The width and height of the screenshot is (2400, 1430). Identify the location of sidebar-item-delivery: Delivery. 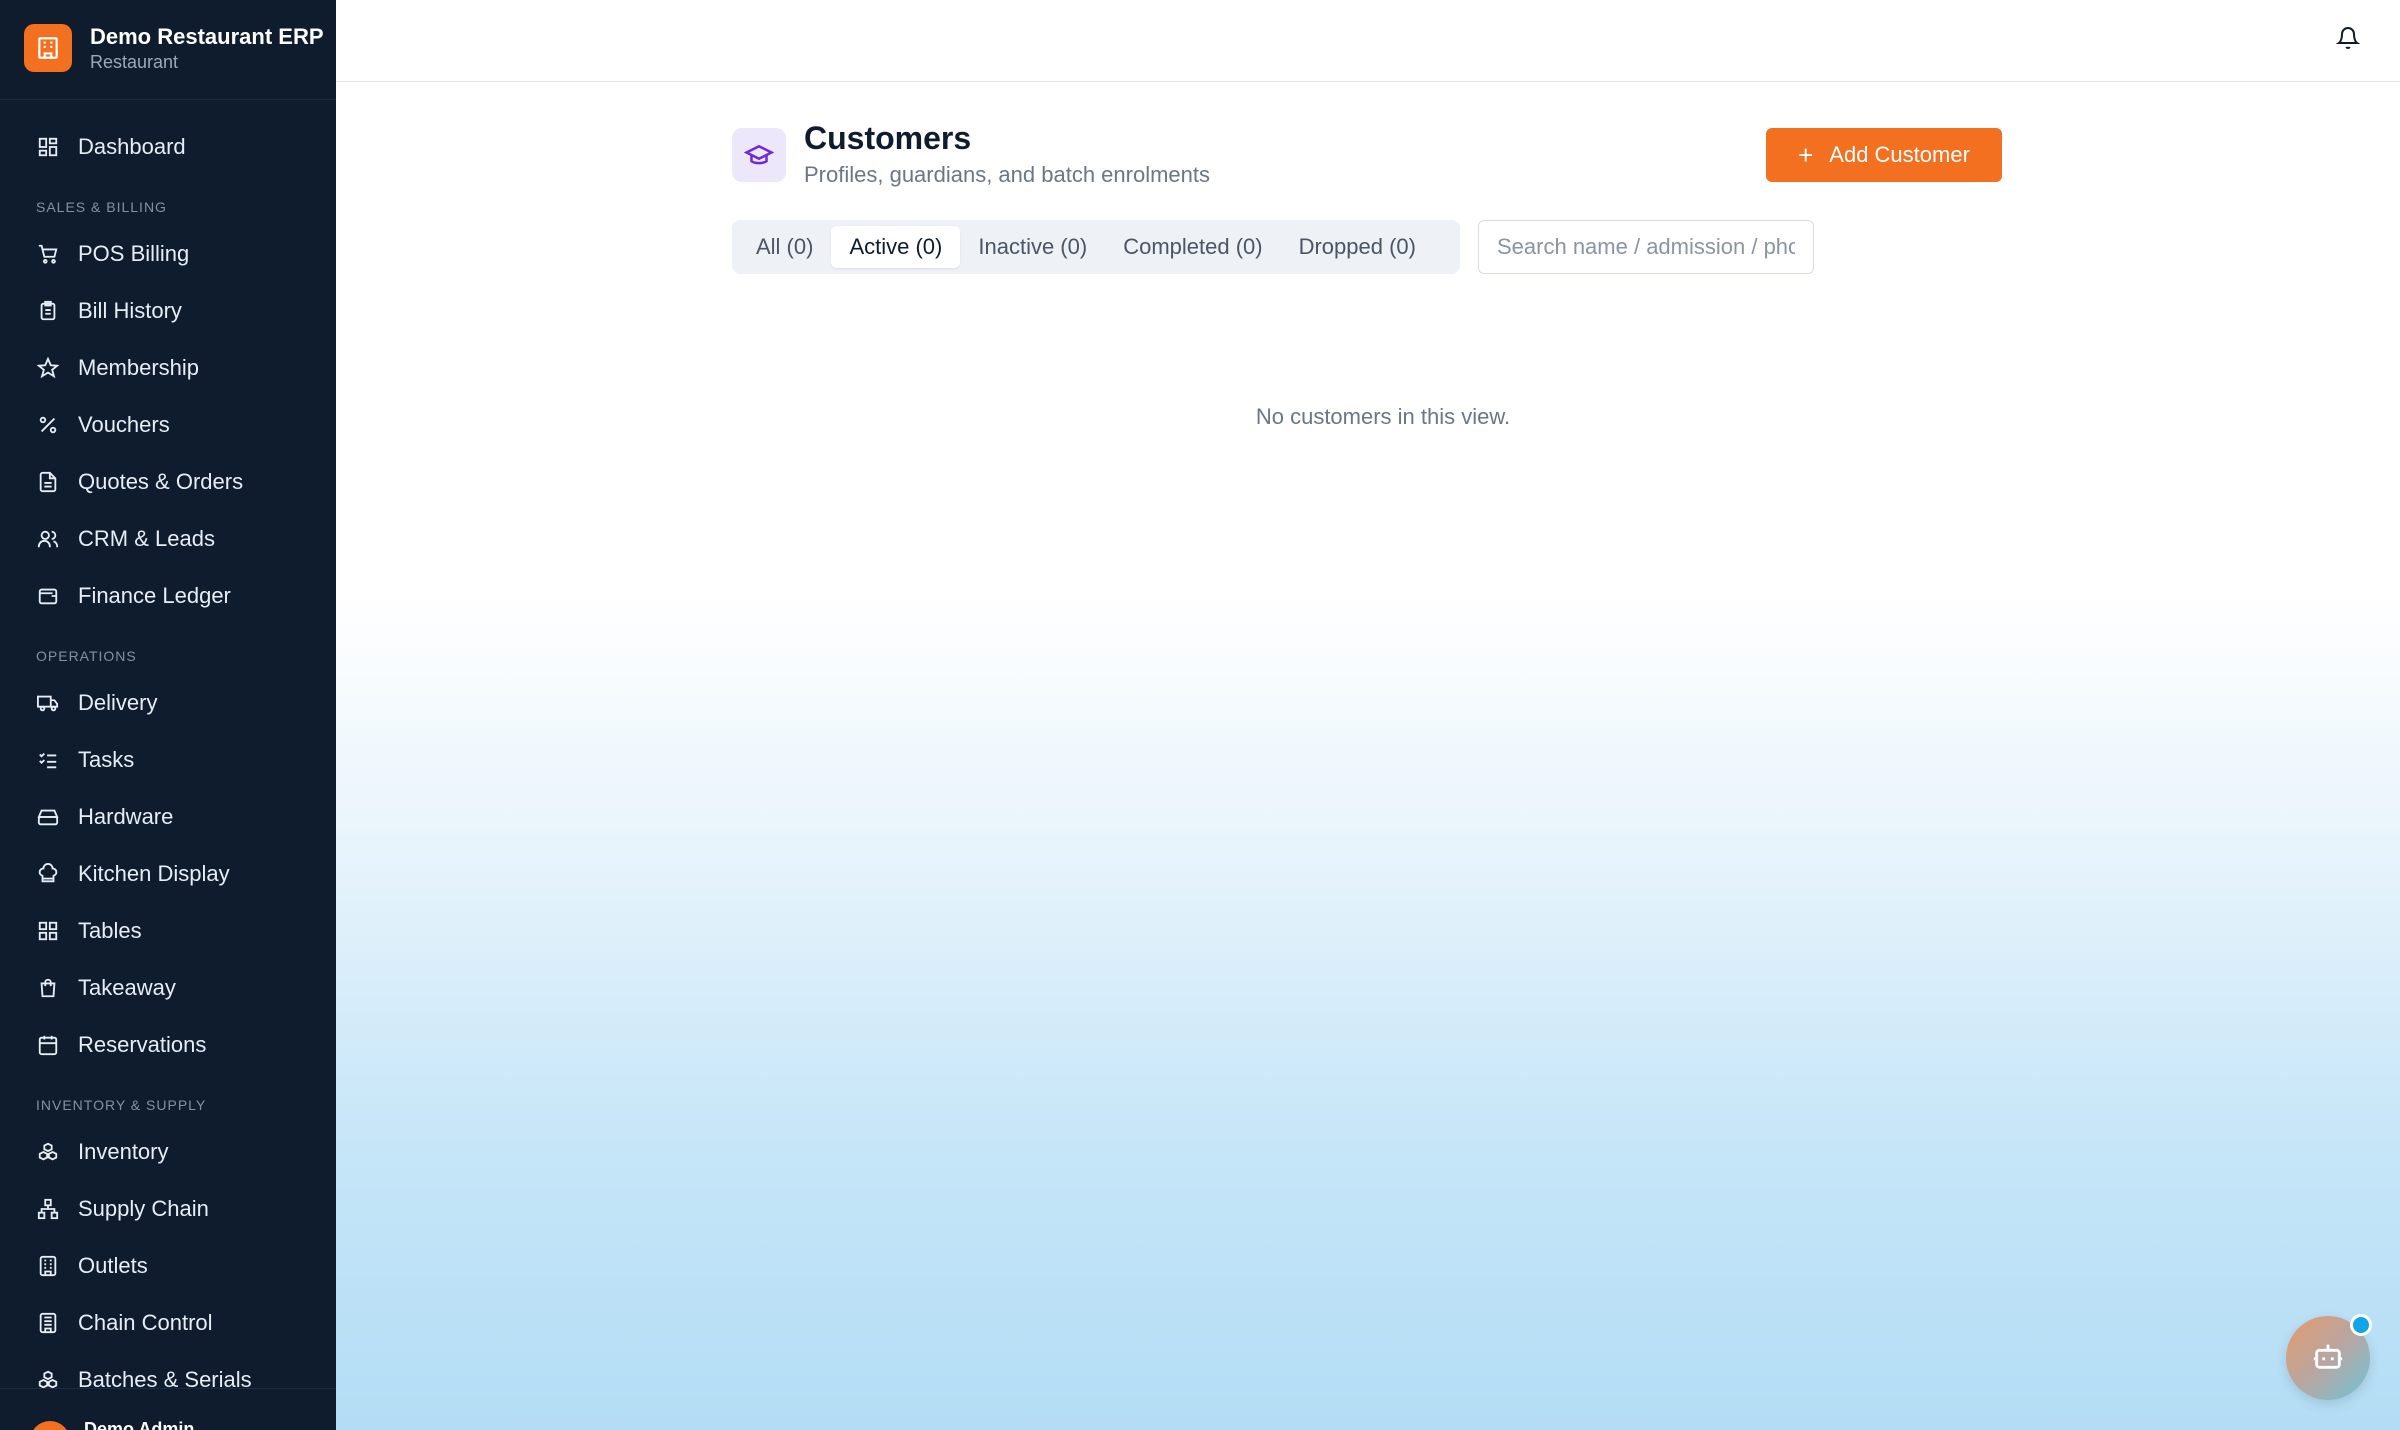
(168, 702).